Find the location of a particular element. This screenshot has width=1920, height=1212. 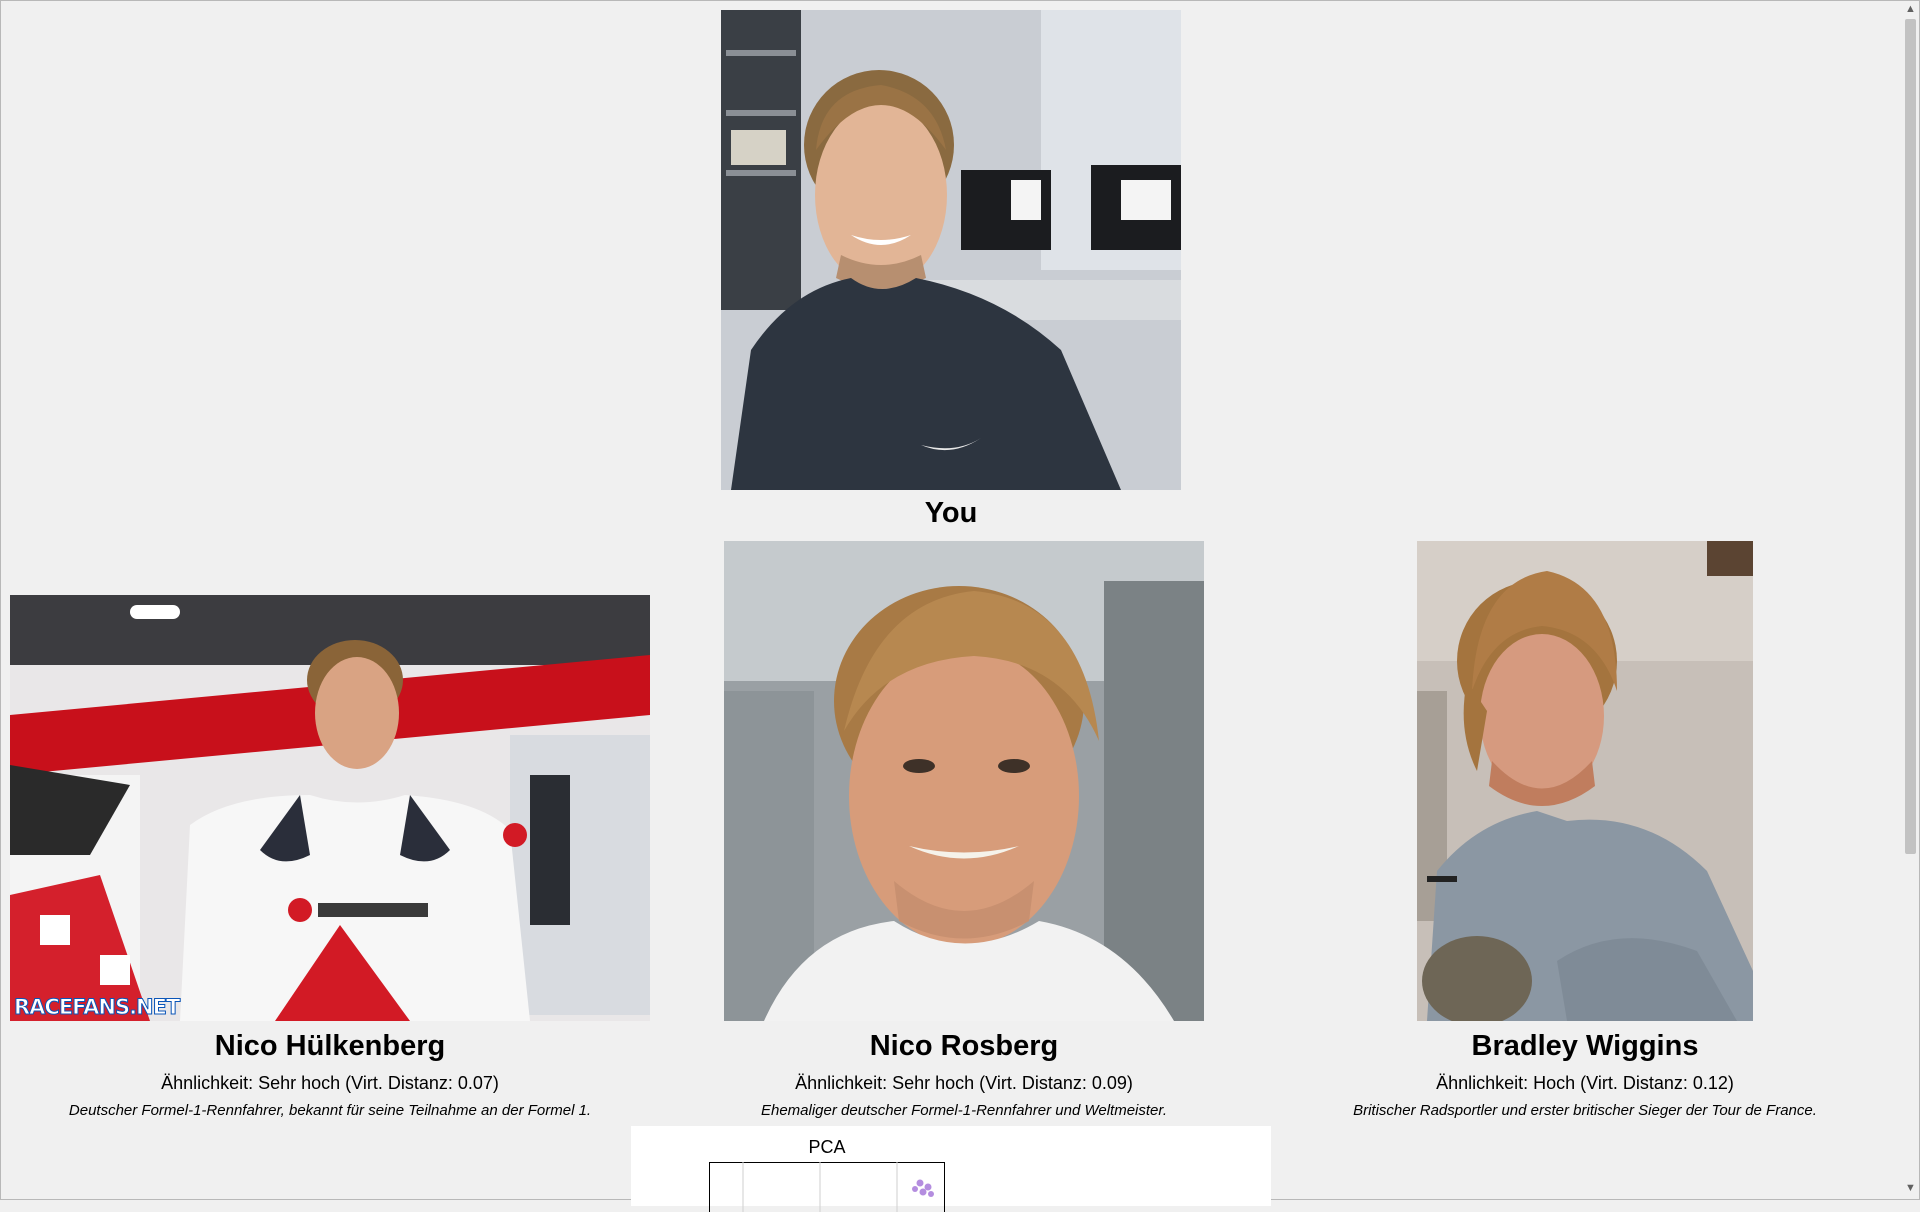

match-3-name: Bradley Wiggins is located at coordinates (1585, 1046).